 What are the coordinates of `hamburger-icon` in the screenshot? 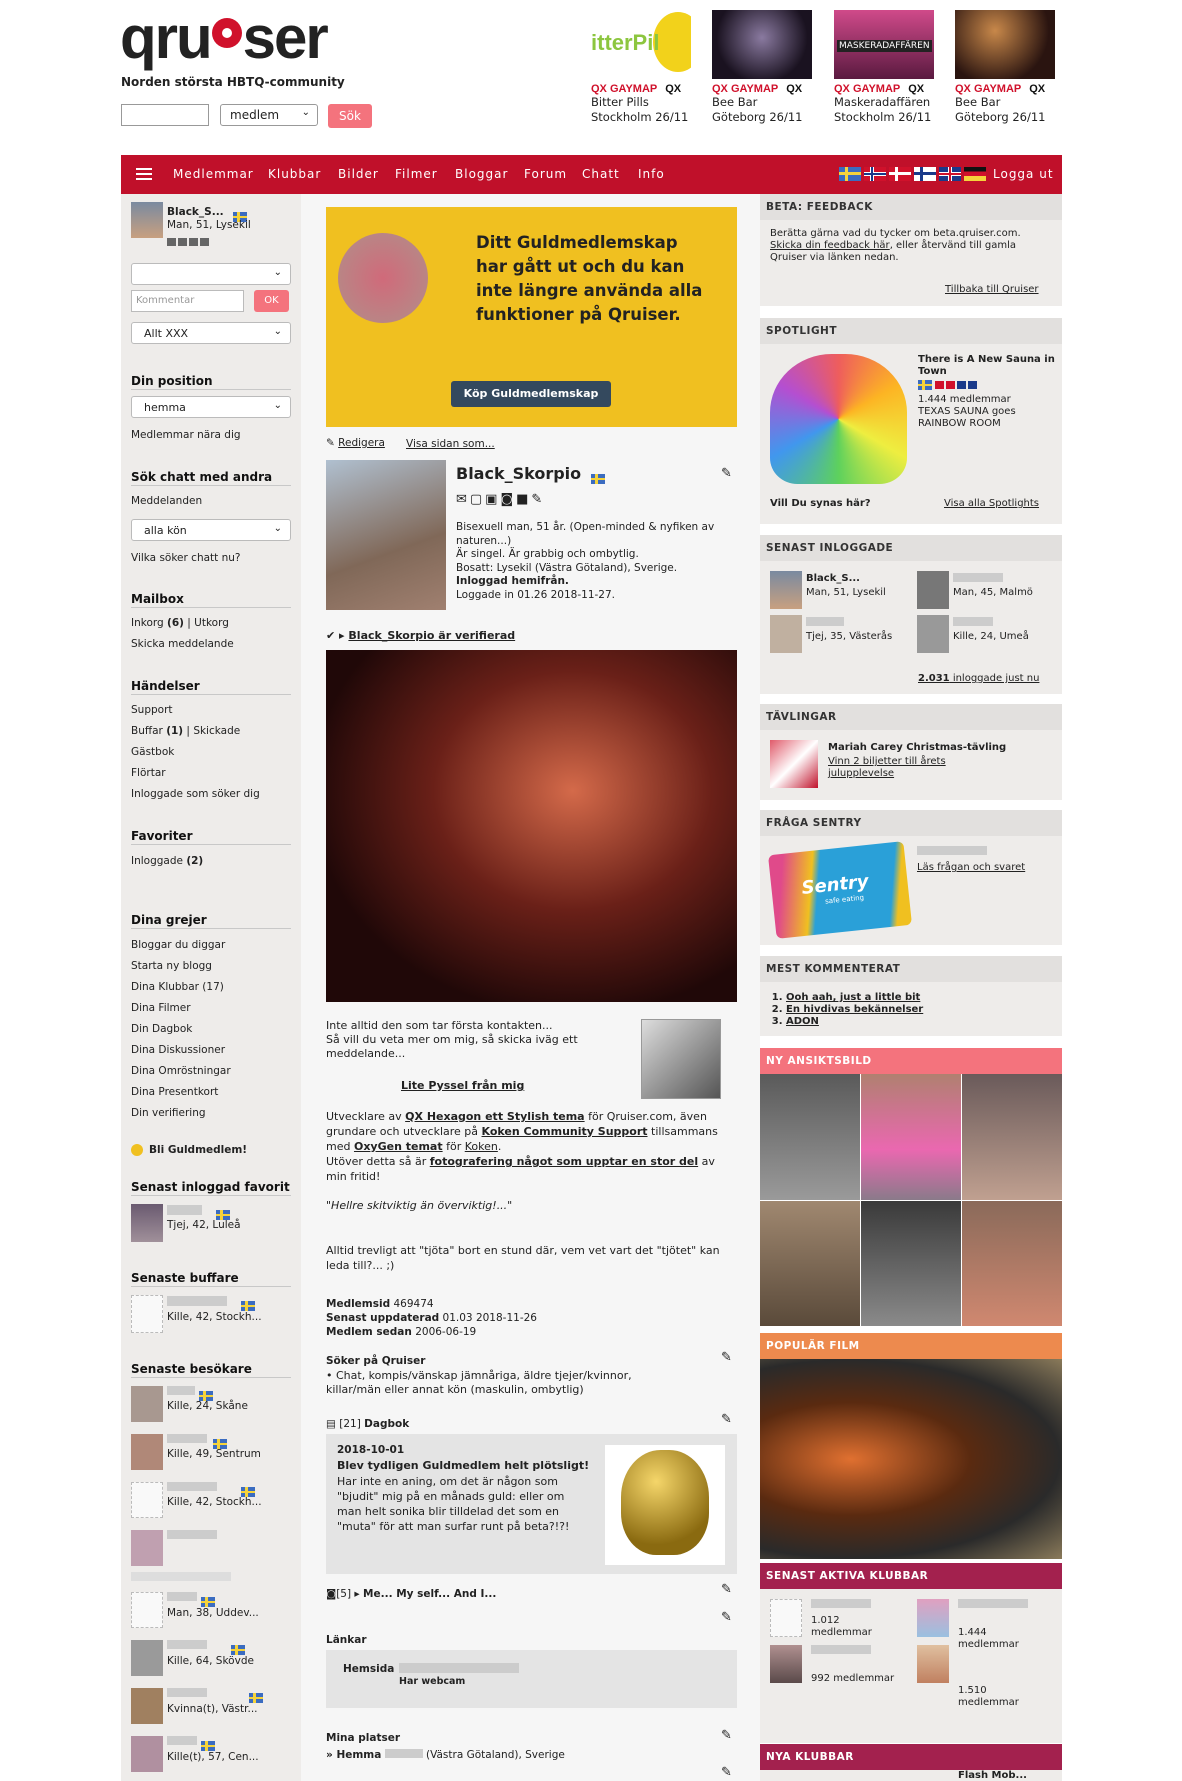 It's located at (144, 169).